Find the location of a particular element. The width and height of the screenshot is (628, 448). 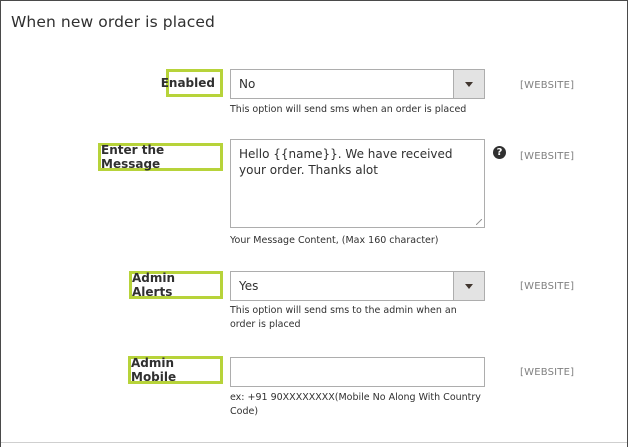

question-circle-icon: ? is located at coordinates (499, 152).